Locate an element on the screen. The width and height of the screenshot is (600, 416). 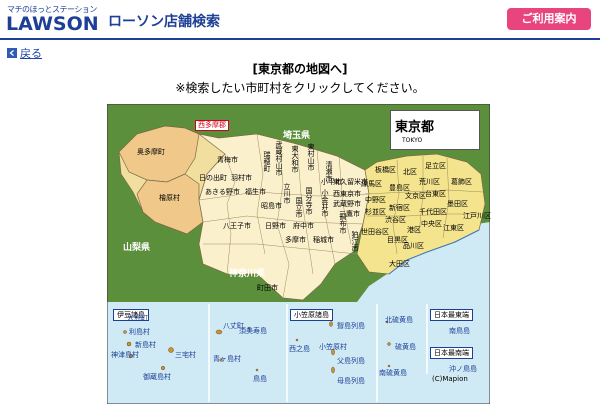
ward-katsushika: 葛飾区 is located at coordinates (461, 182).